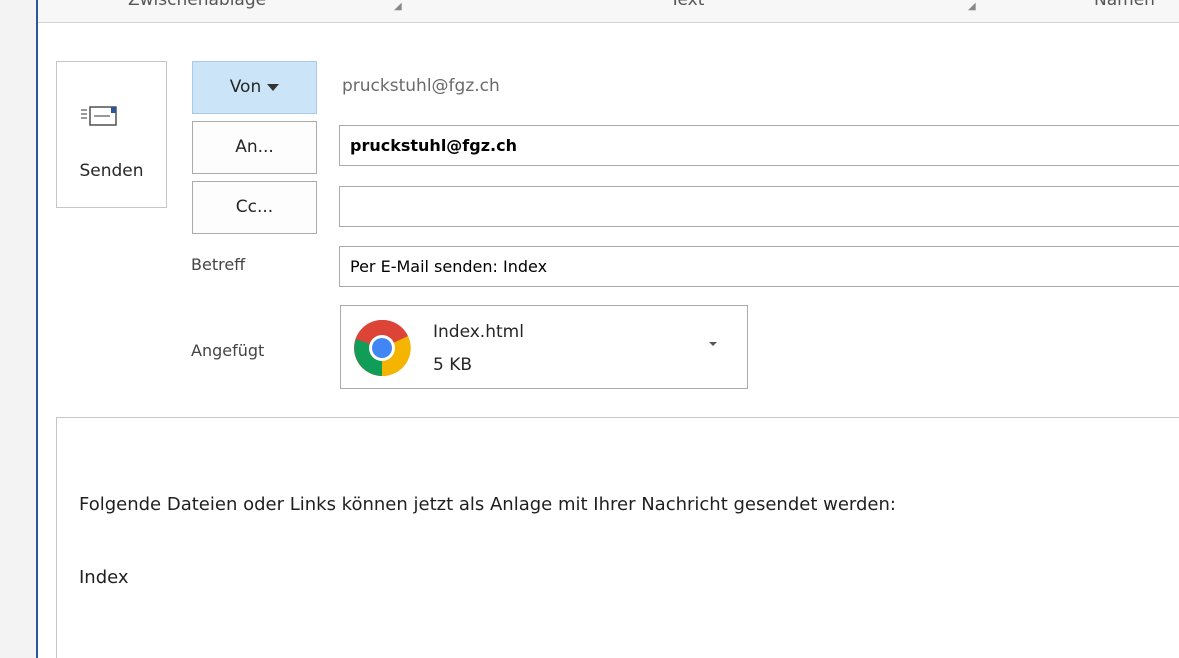  I want to click on from-dropdown-button: Von, so click(254, 87).